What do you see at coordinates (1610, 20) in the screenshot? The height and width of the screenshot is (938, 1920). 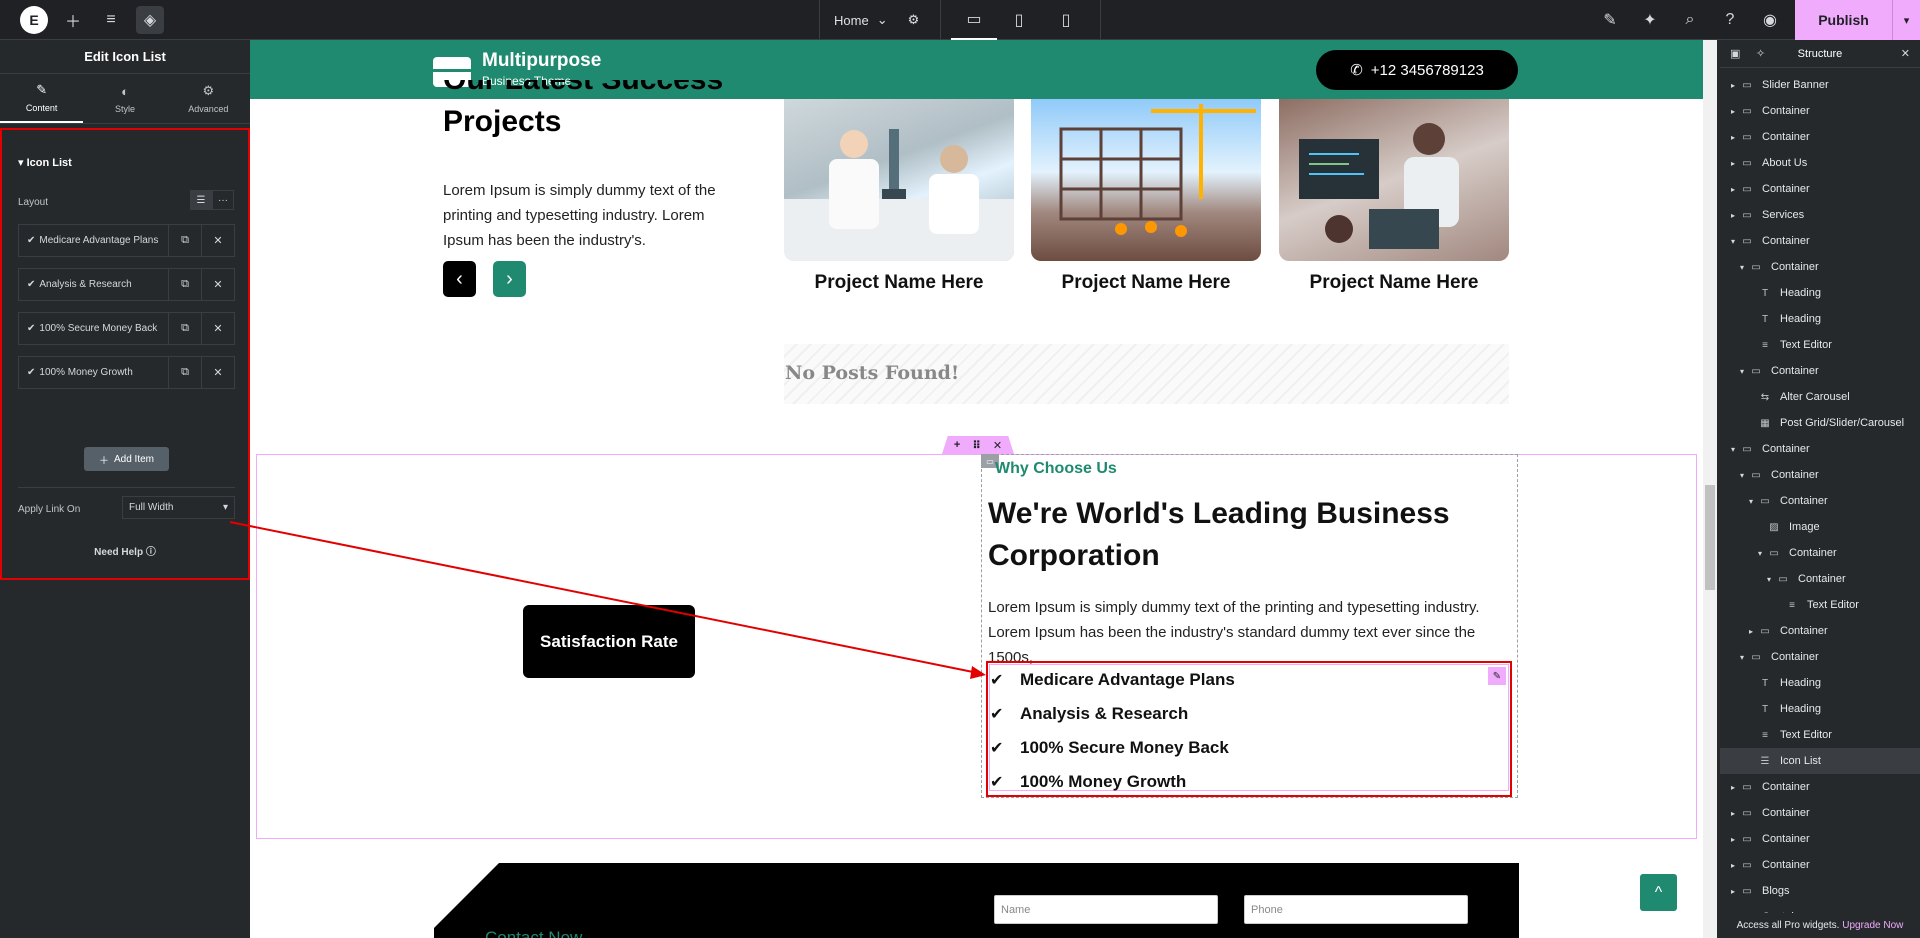 I see `rocket-icon: ✎` at bounding box center [1610, 20].